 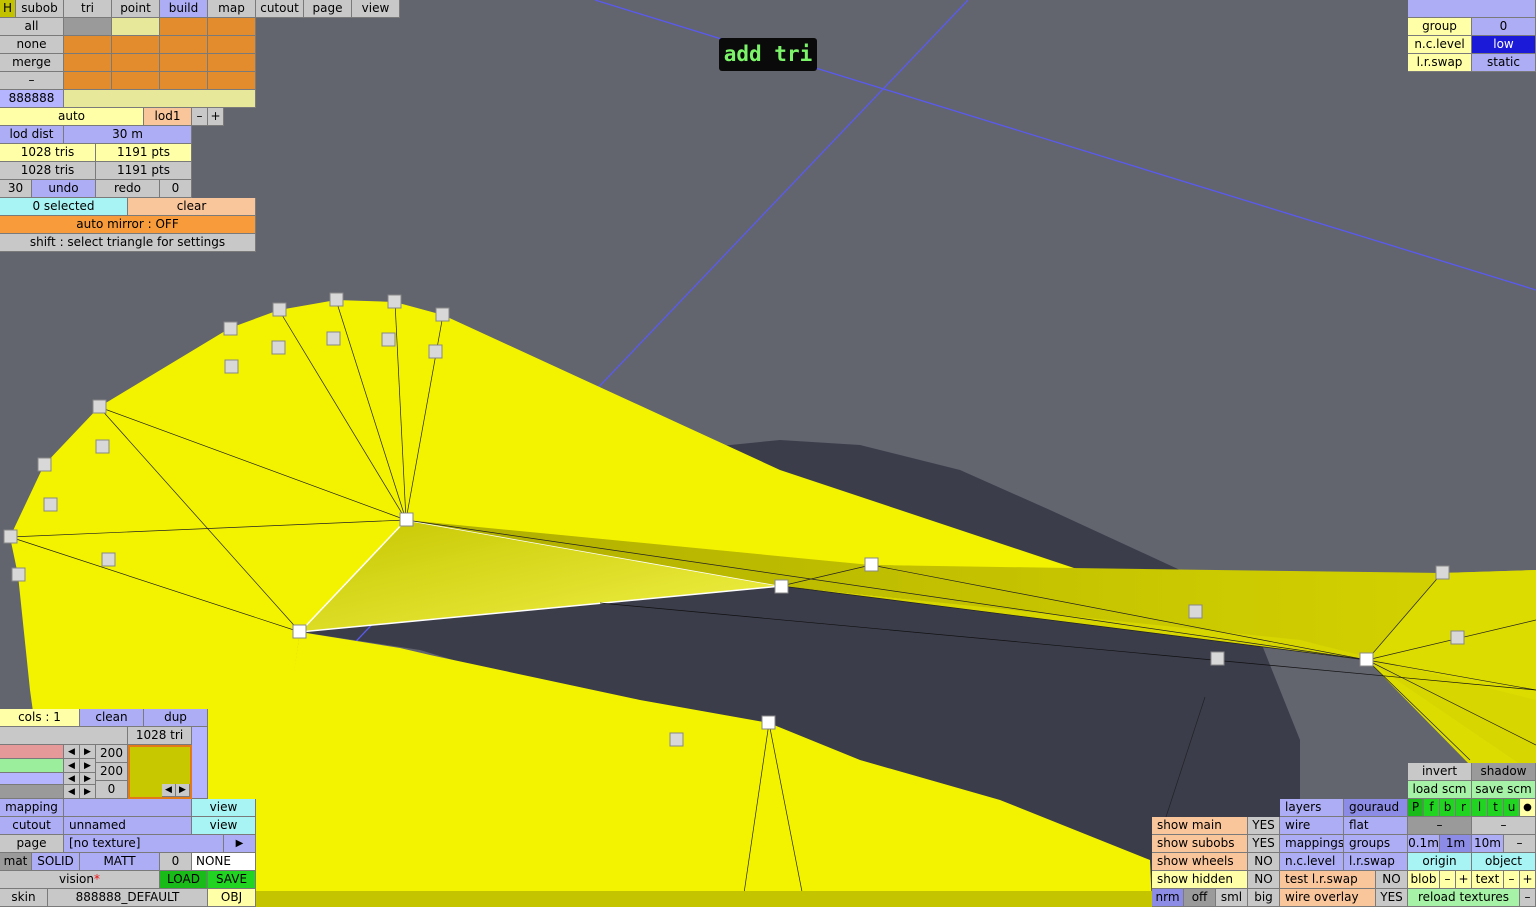 I want to click on flag-b-toggle: b, so click(x=1448, y=808).